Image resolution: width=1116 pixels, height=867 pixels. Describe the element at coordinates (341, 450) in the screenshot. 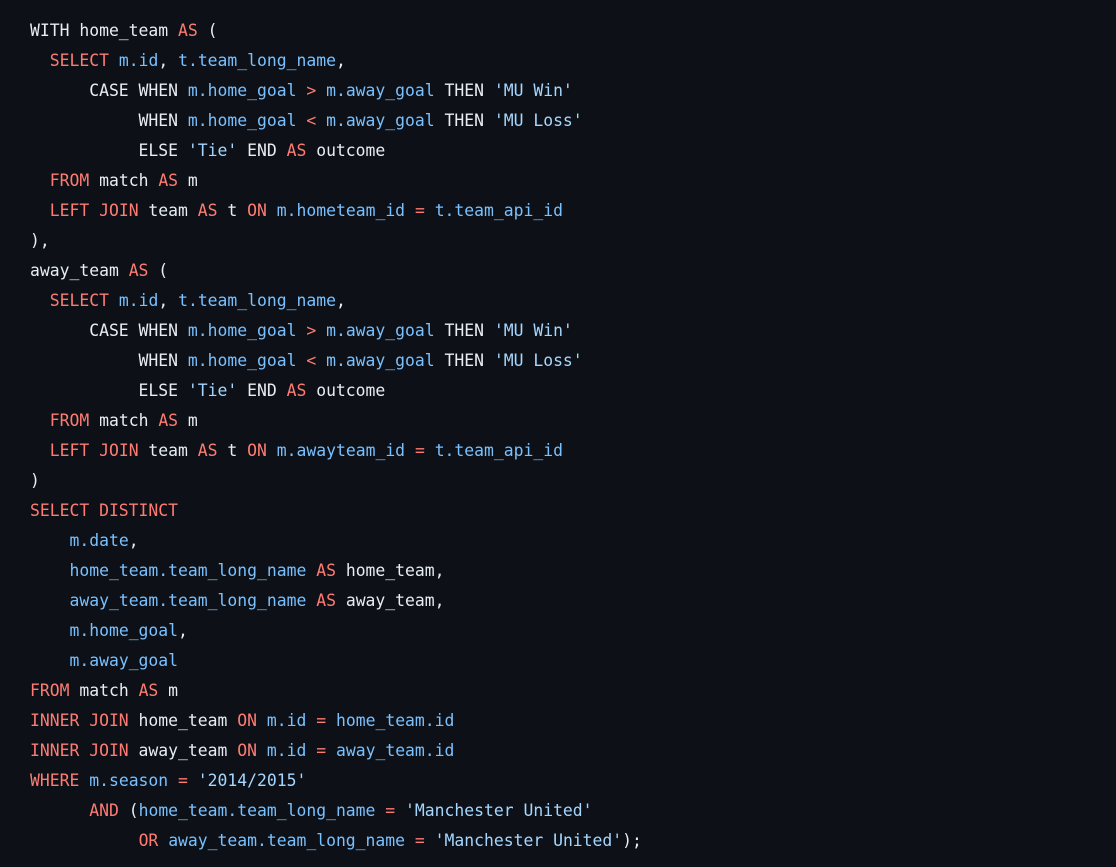

I see `identifier-token: m.awayteam_id` at that location.